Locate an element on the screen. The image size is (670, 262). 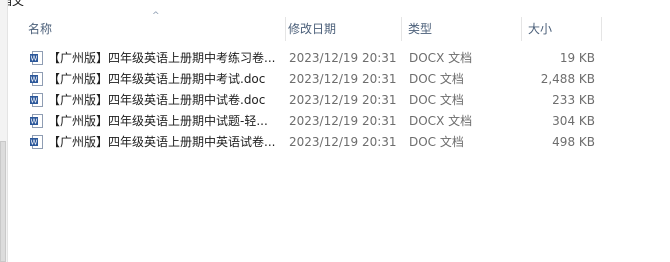
column-header-row: ^ 名称 修改日期 类型 大小 is located at coordinates (339, 26).